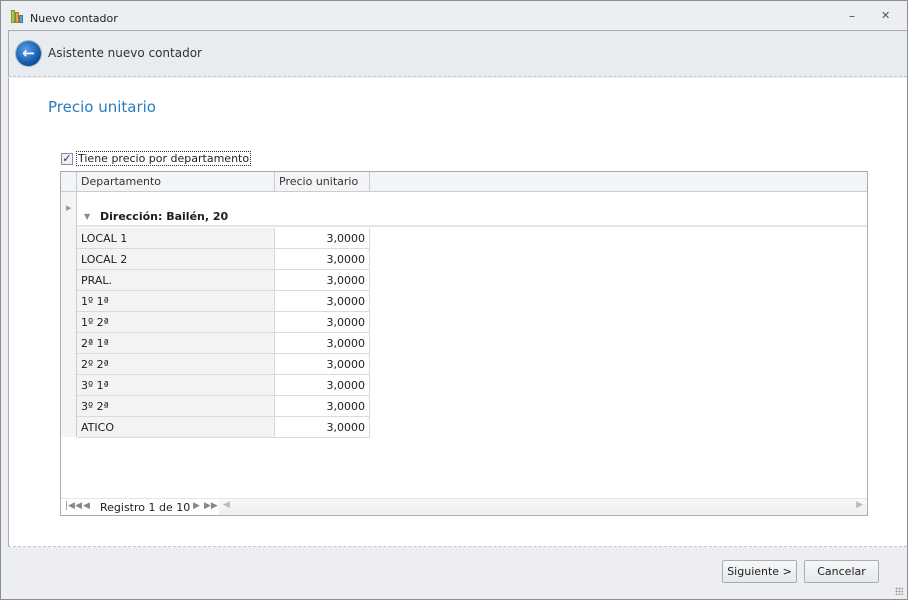 This screenshot has width=908, height=600. I want to click on row-pointer-icon: ▶, so click(69, 208).